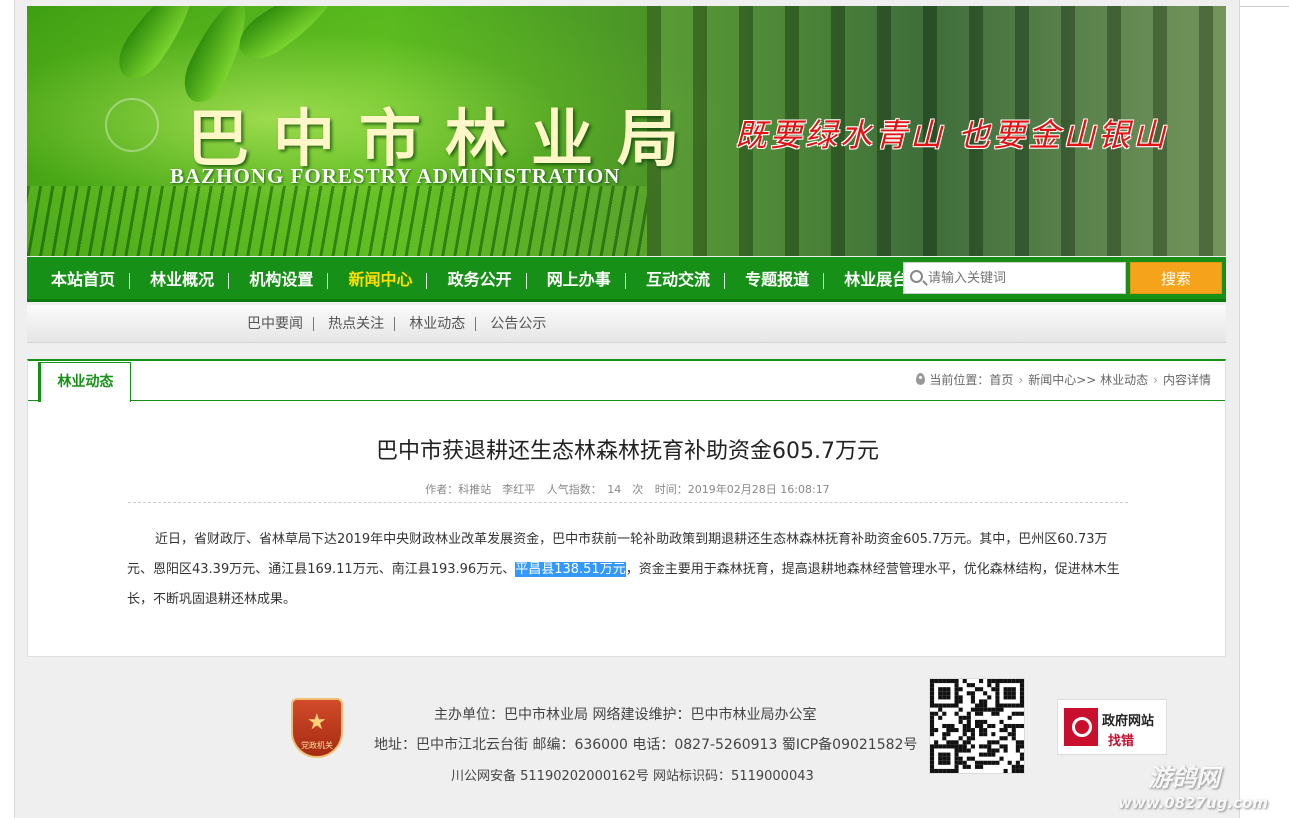  Describe the element at coordinates (1176, 278) in the screenshot. I see `search-button: 搜索` at that location.